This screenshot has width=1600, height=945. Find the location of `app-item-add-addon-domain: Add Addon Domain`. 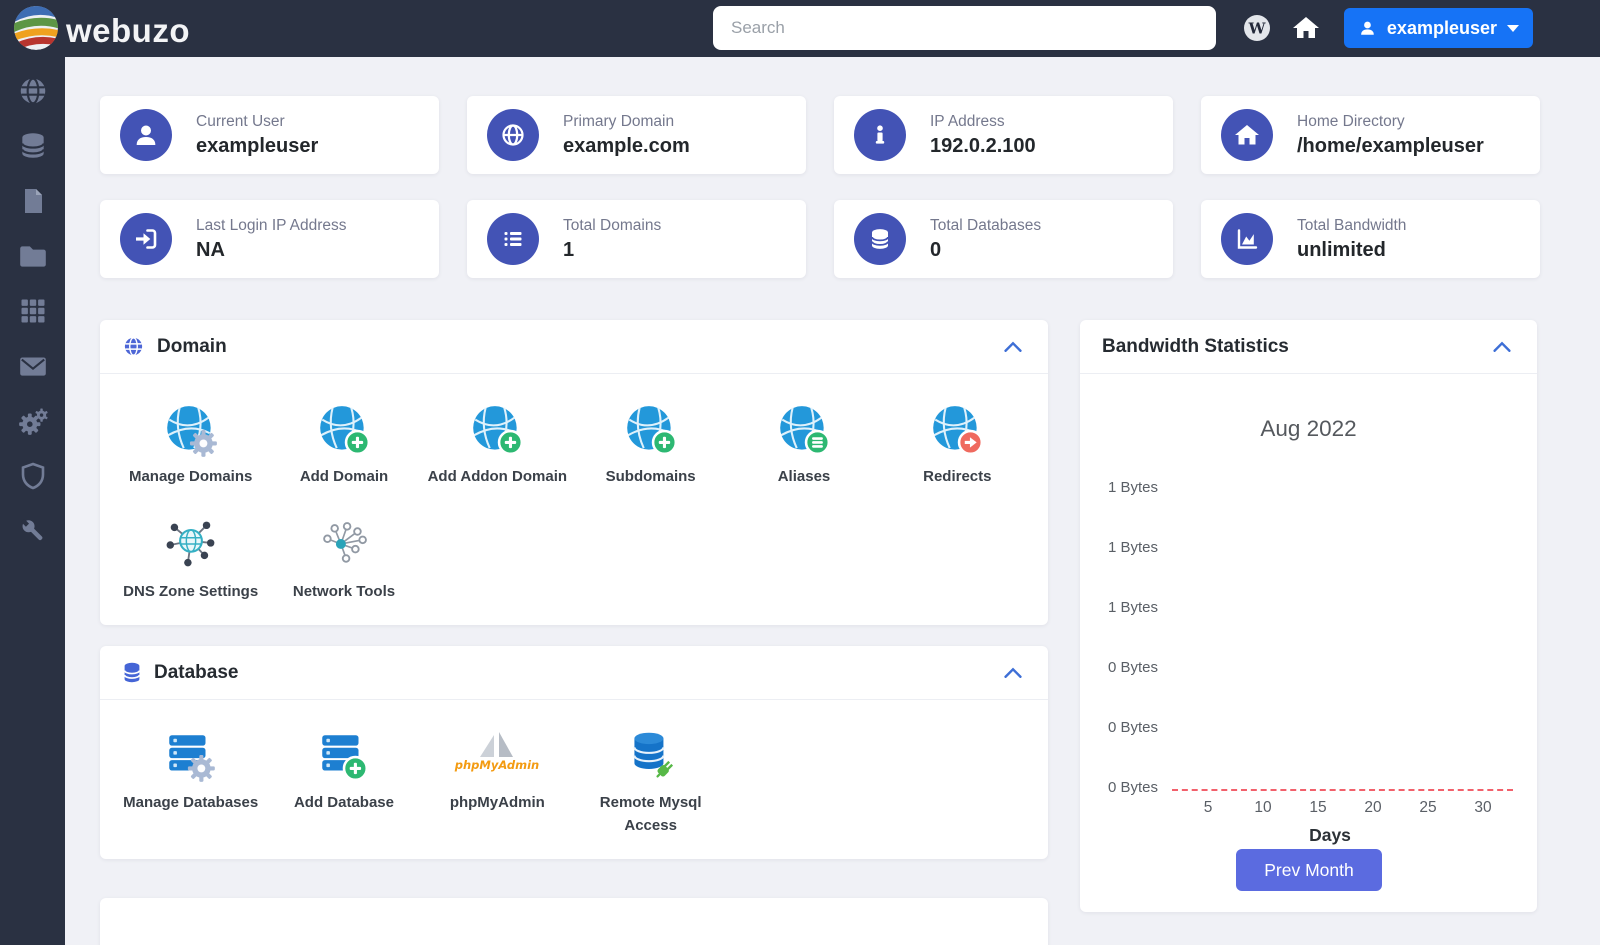

app-item-add-addon-domain: Add Addon Domain is located at coordinates (497, 445).